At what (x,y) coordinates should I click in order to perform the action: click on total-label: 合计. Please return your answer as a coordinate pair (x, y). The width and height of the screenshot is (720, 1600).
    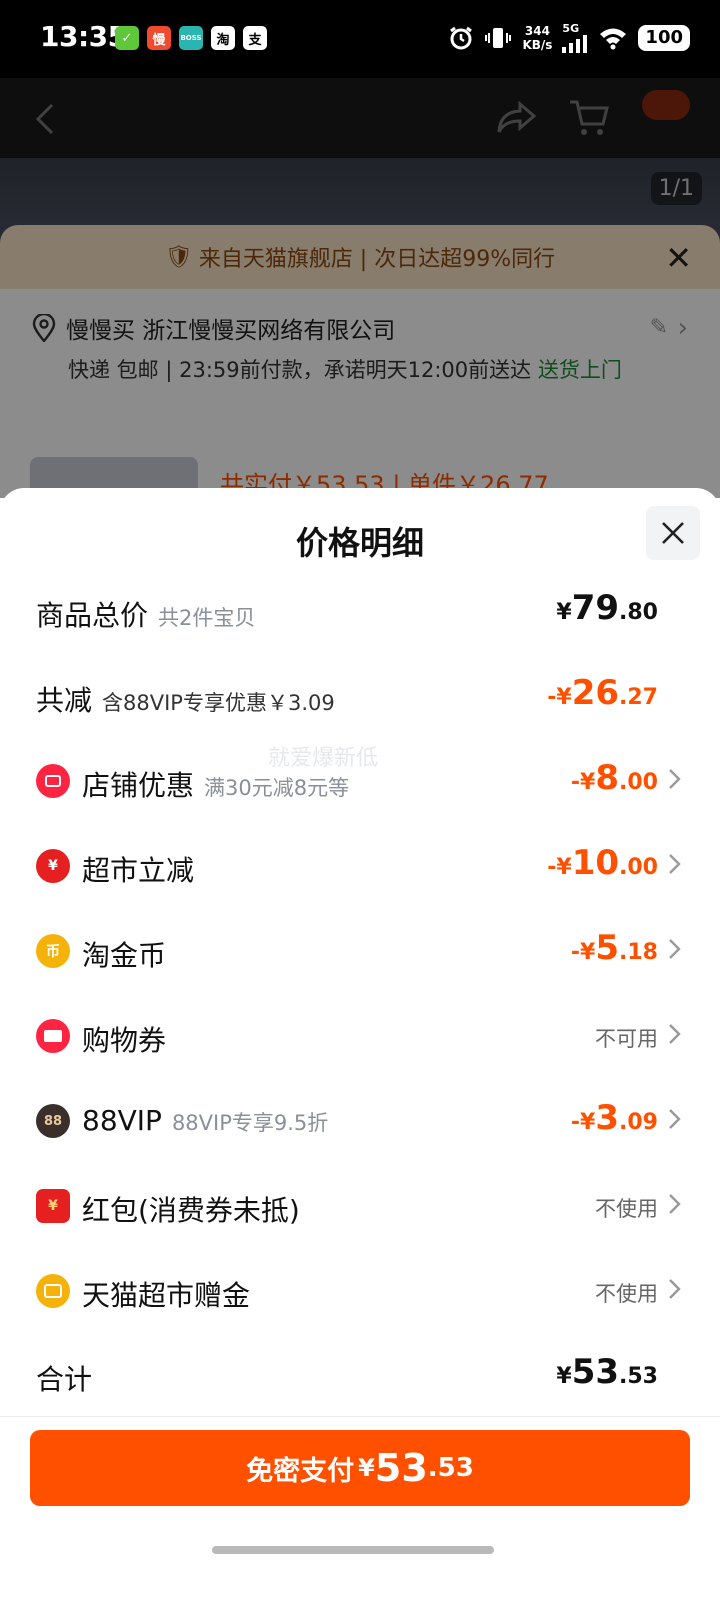
    Looking at the image, I should click on (64, 1379).